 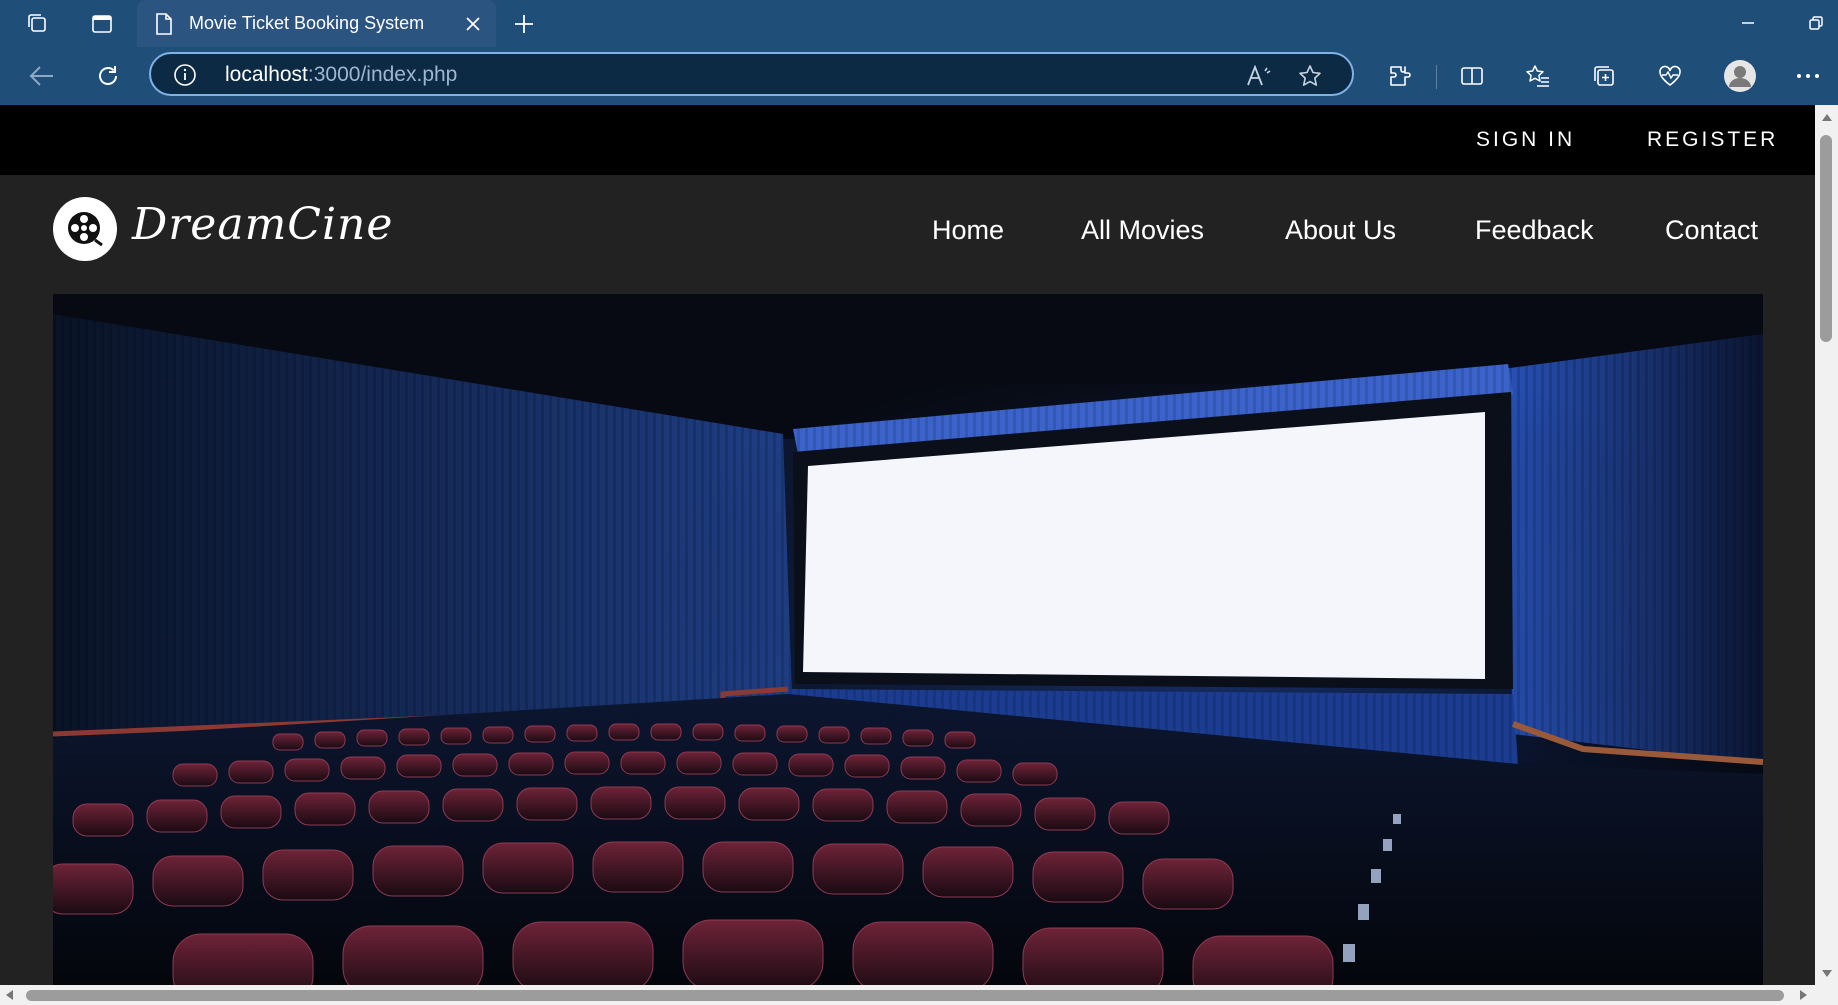 What do you see at coordinates (185, 75) in the screenshot?
I see `site-info-icon` at bounding box center [185, 75].